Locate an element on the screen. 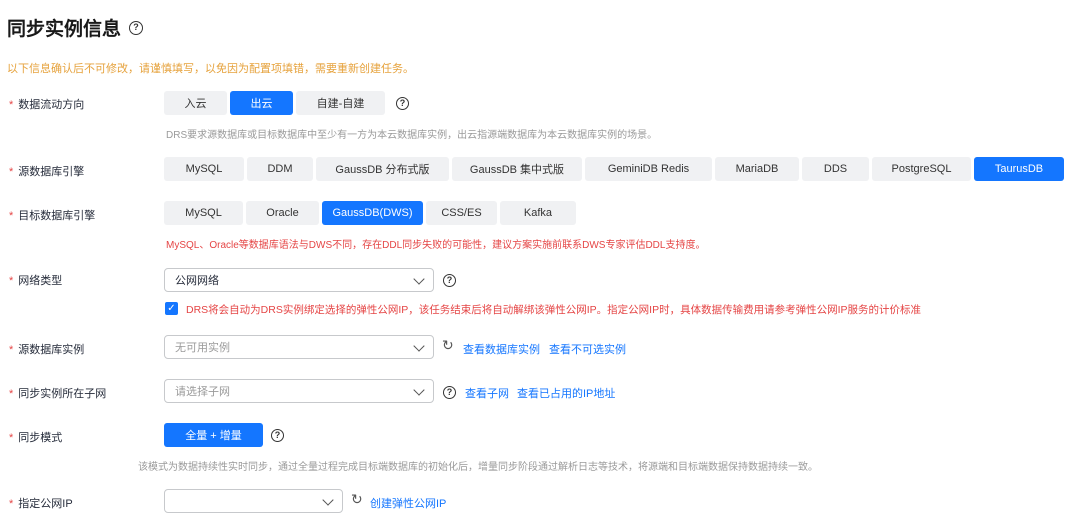 This screenshot has height=519, width=1083. notice-text: 以下信息确认后不可修改，请谨慎填写，以免因为配置项填错，需要重新创建任务。 is located at coordinates (210, 69).